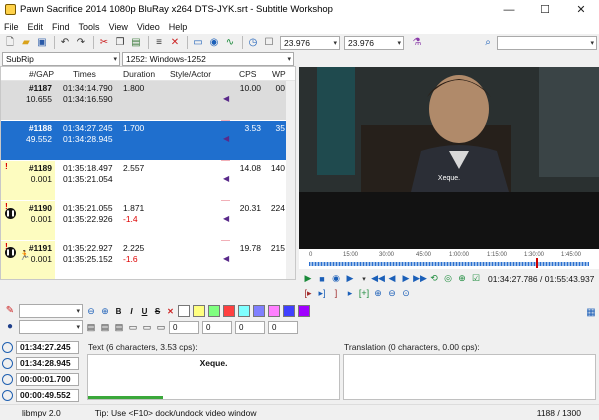 The width and height of the screenshot is (599, 420). I want to click on waveform-icon: ∿, so click(230, 43).